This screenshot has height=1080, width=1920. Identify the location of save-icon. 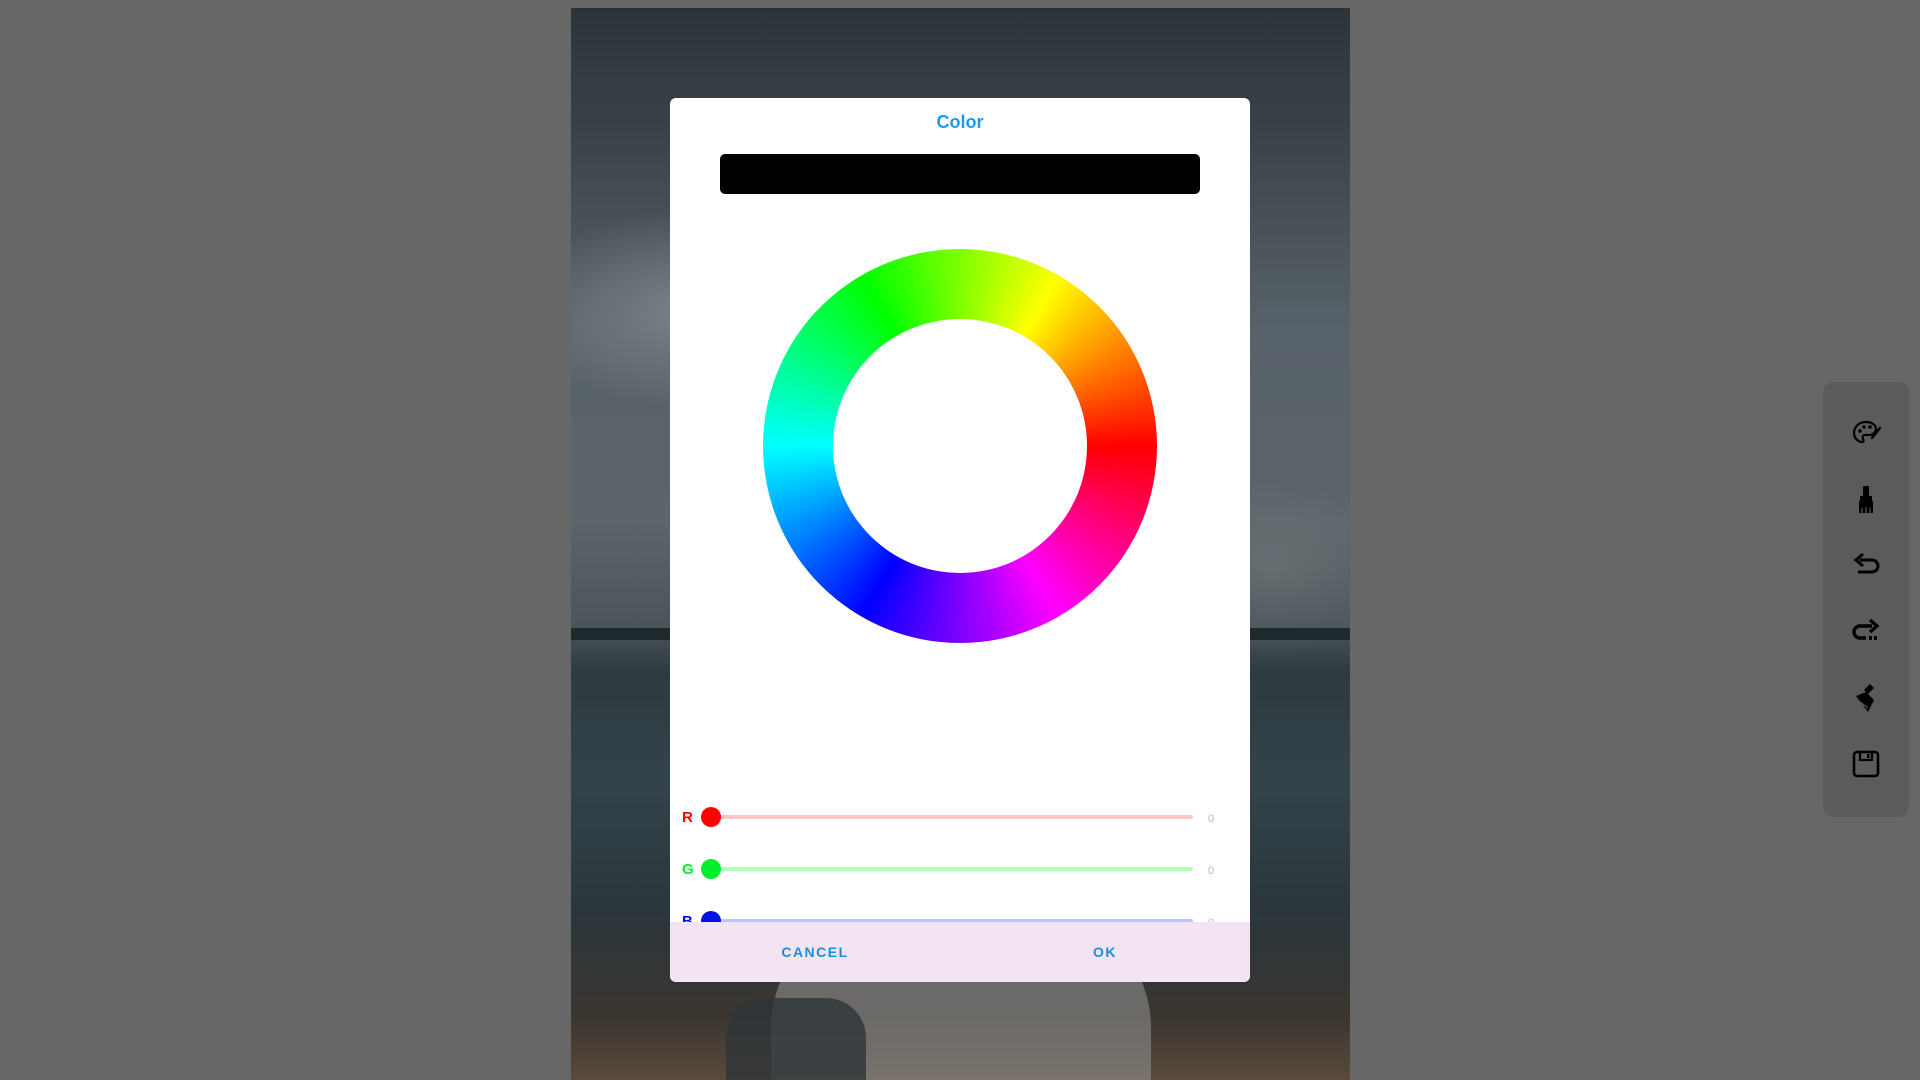
(1866, 764).